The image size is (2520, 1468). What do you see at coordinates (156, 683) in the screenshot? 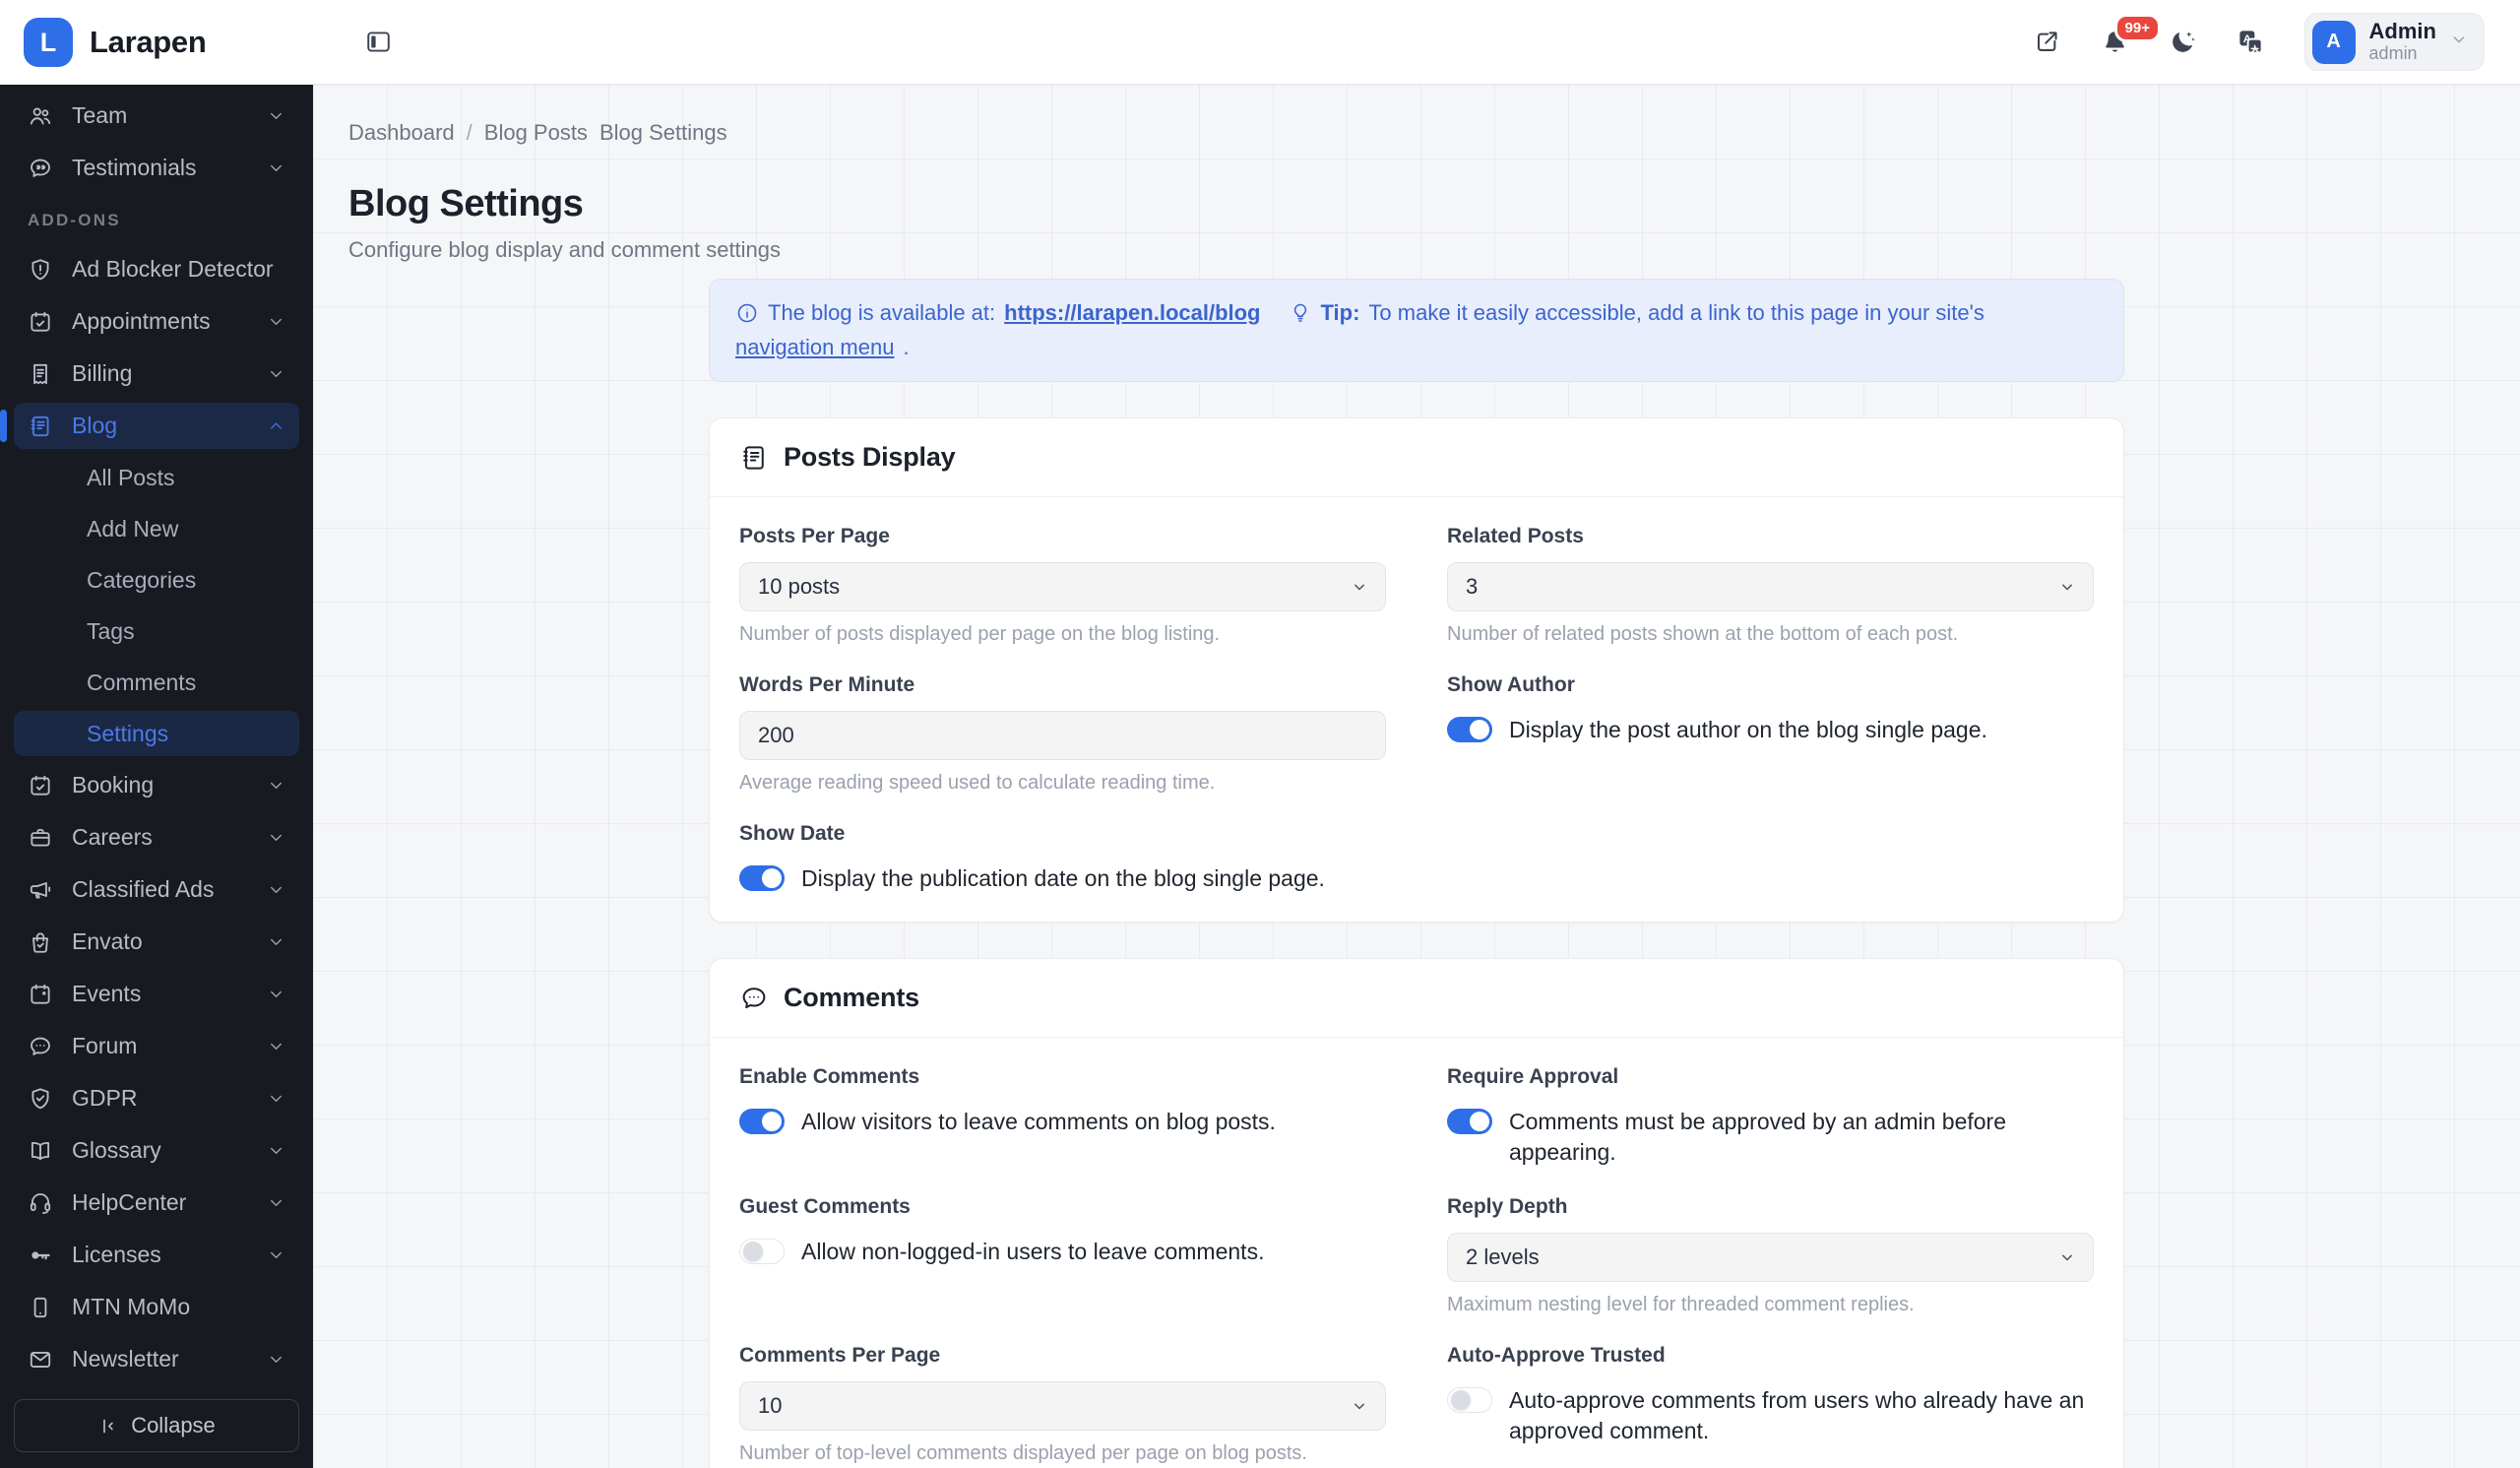
I see `sidebar-subitem-comments: Comments` at bounding box center [156, 683].